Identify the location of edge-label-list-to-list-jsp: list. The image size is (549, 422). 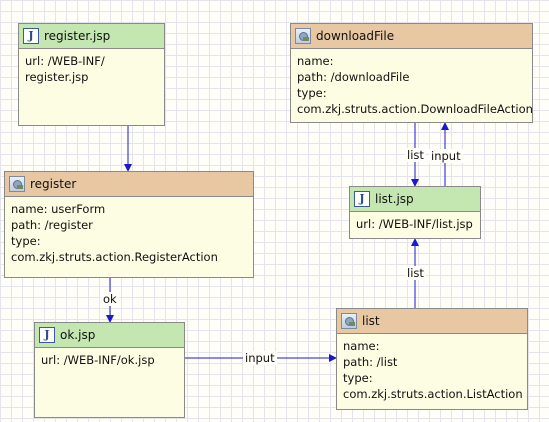
(415, 273).